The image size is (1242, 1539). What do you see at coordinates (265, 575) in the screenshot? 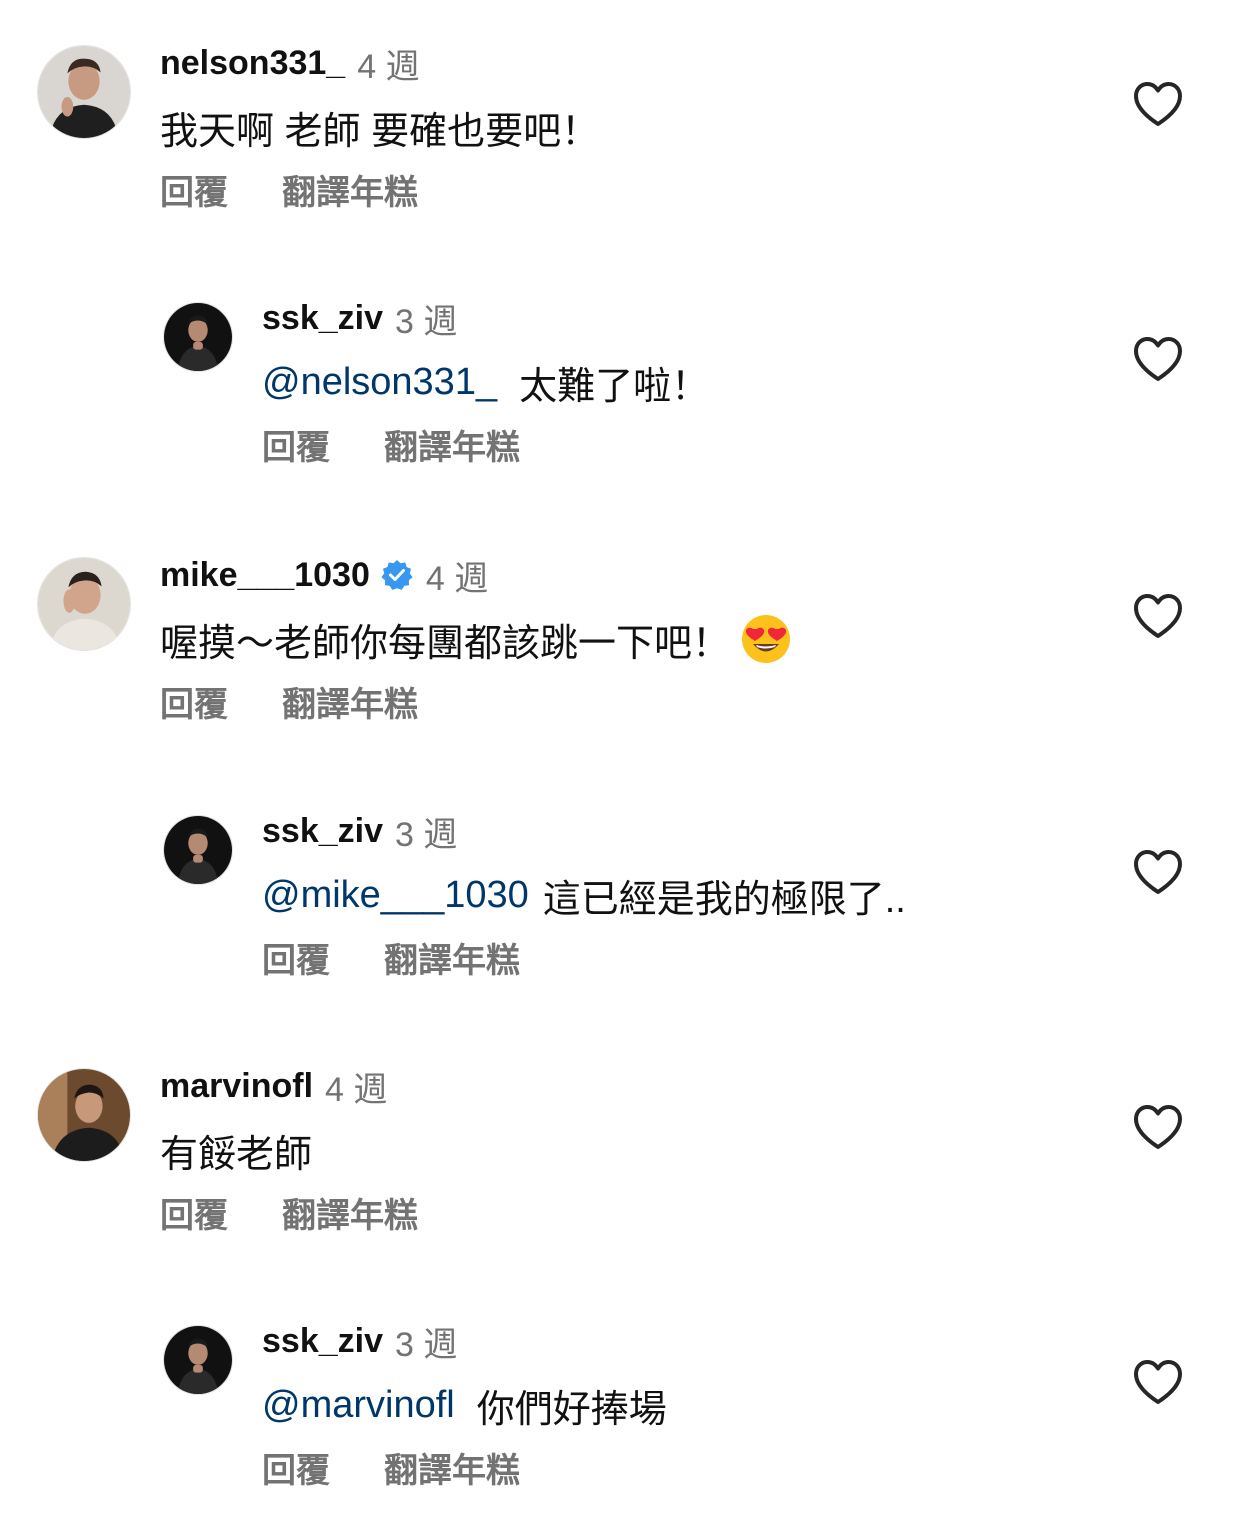
I see `username-link: mike___1030` at bounding box center [265, 575].